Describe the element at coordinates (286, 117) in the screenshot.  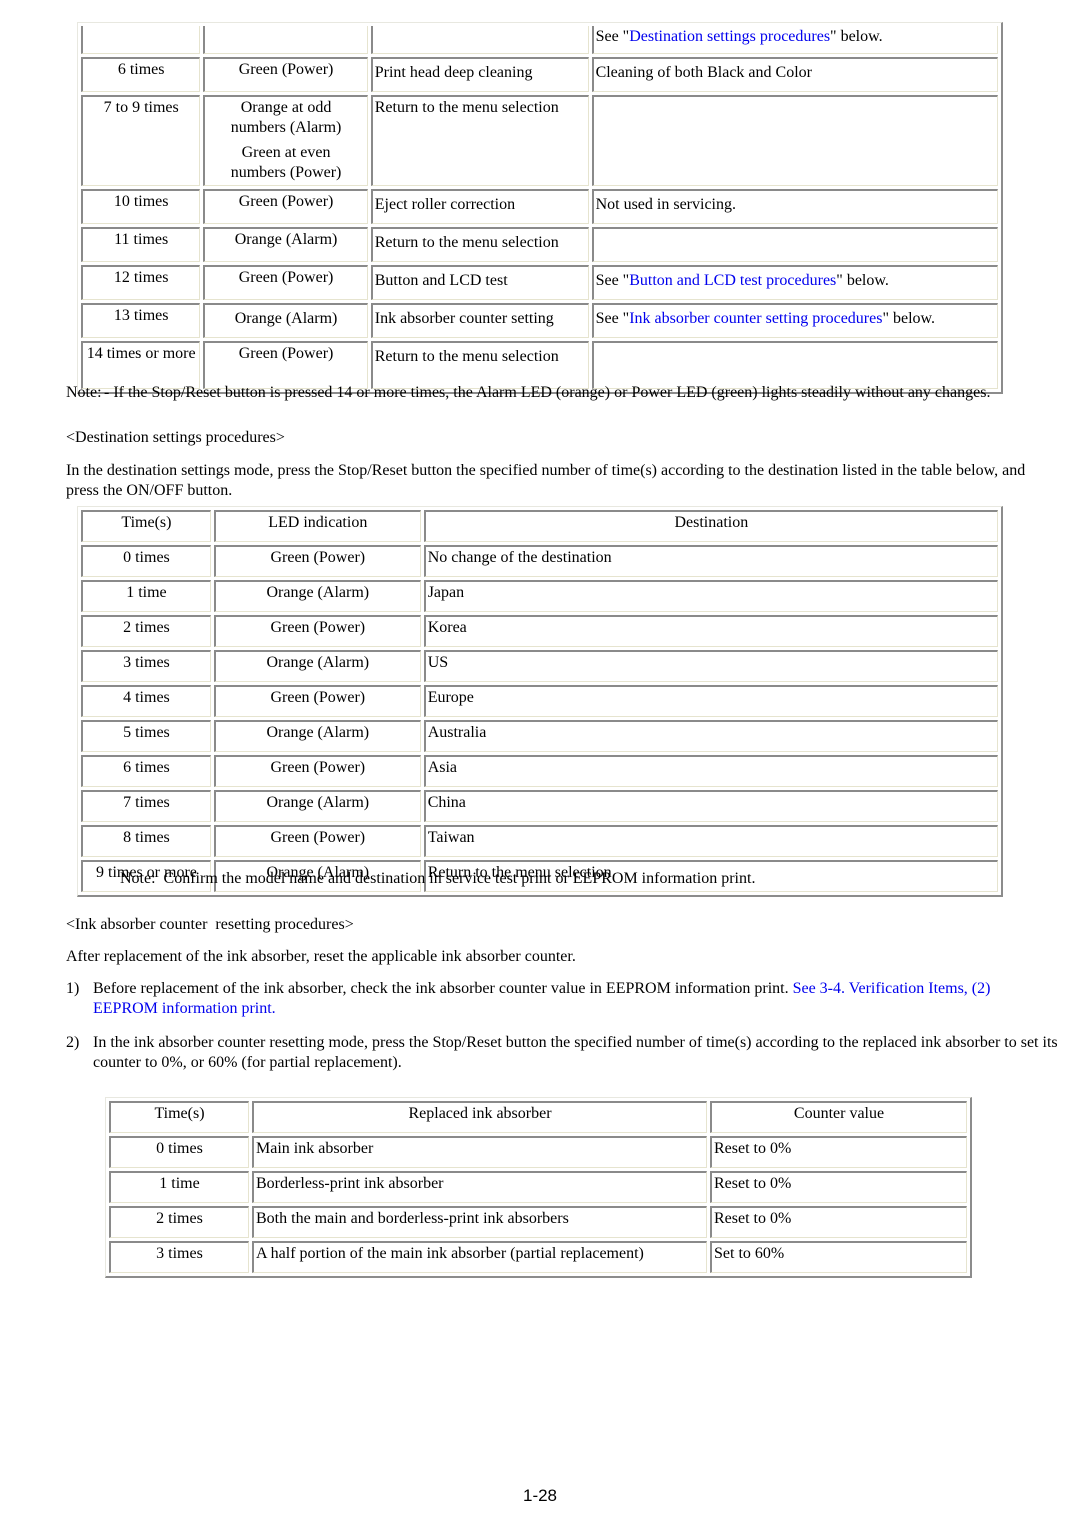
I see `led-line-odd: Orange at odd numbers (Alarm)` at that location.